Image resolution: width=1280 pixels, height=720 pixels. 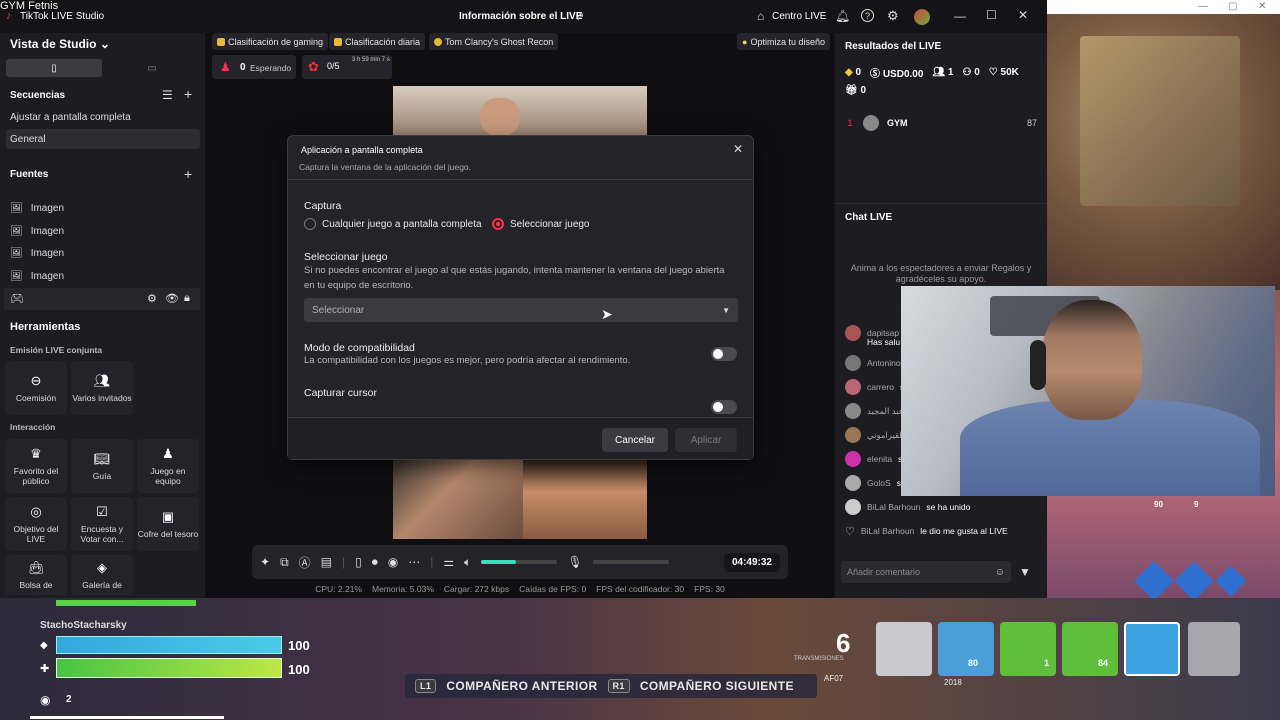 I want to click on phone-icon: ▯, so click(x=358, y=562).